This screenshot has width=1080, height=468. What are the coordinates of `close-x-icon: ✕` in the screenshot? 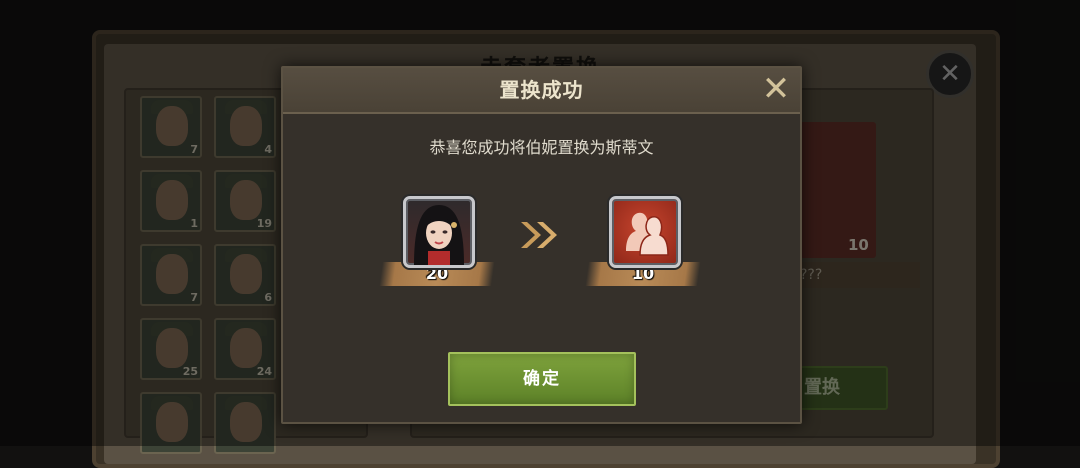 It's located at (776, 89).